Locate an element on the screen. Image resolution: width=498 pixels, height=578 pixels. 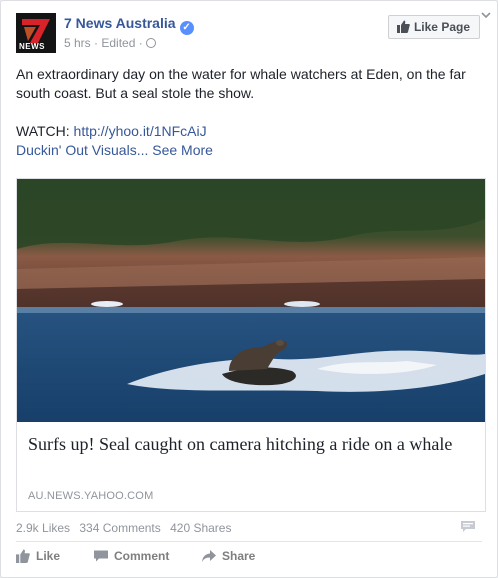
comment-bubble-icon is located at coordinates (468, 527).